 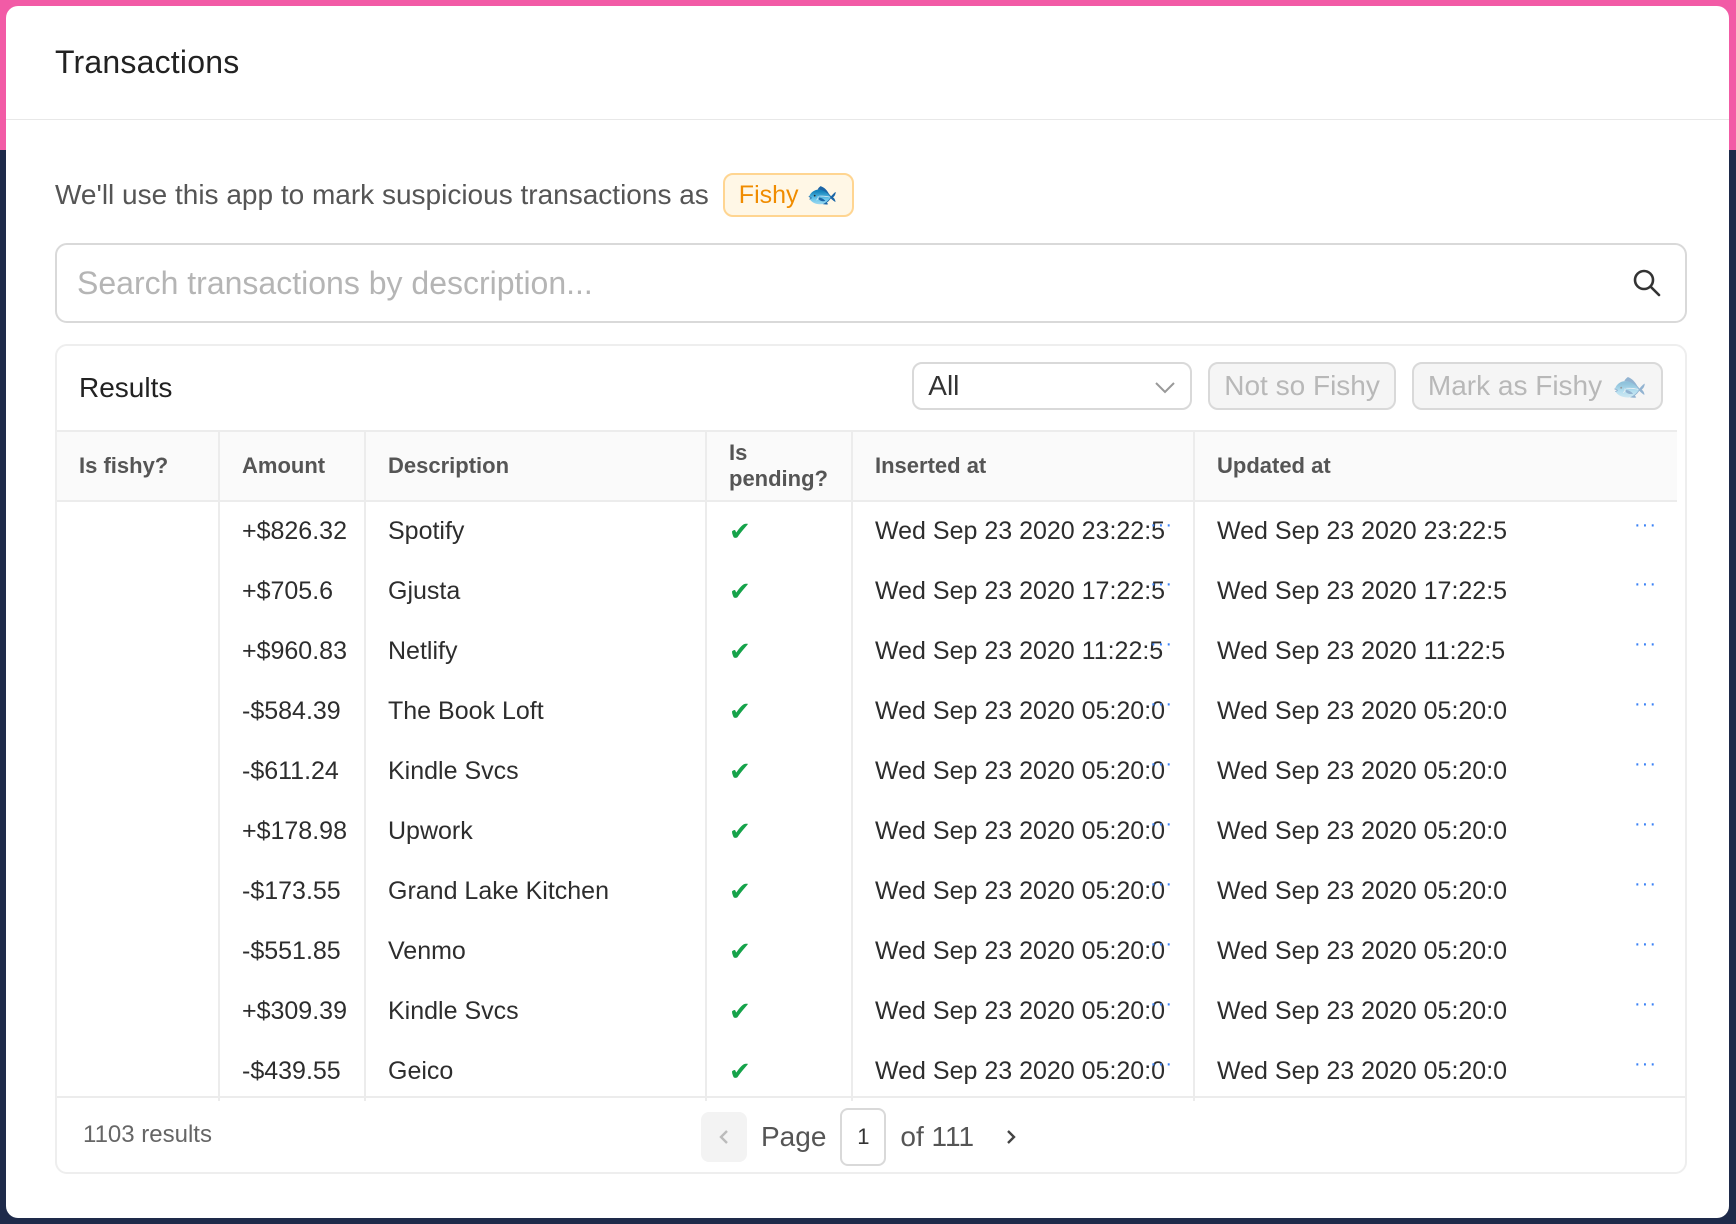 I want to click on amount-cell: +$960.83, so click(x=292, y=651).